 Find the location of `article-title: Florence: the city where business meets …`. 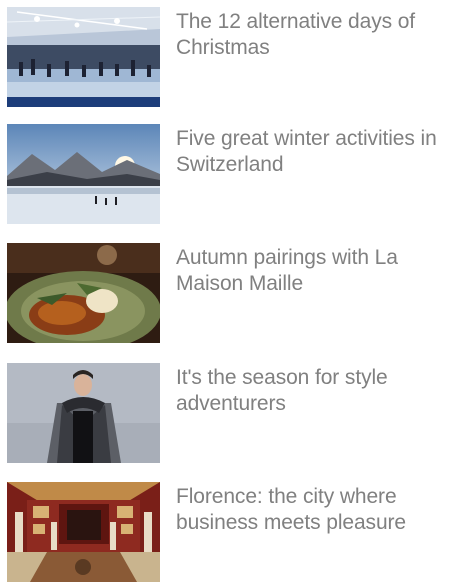

article-title: Florence: the city where business meets … is located at coordinates (321, 510).